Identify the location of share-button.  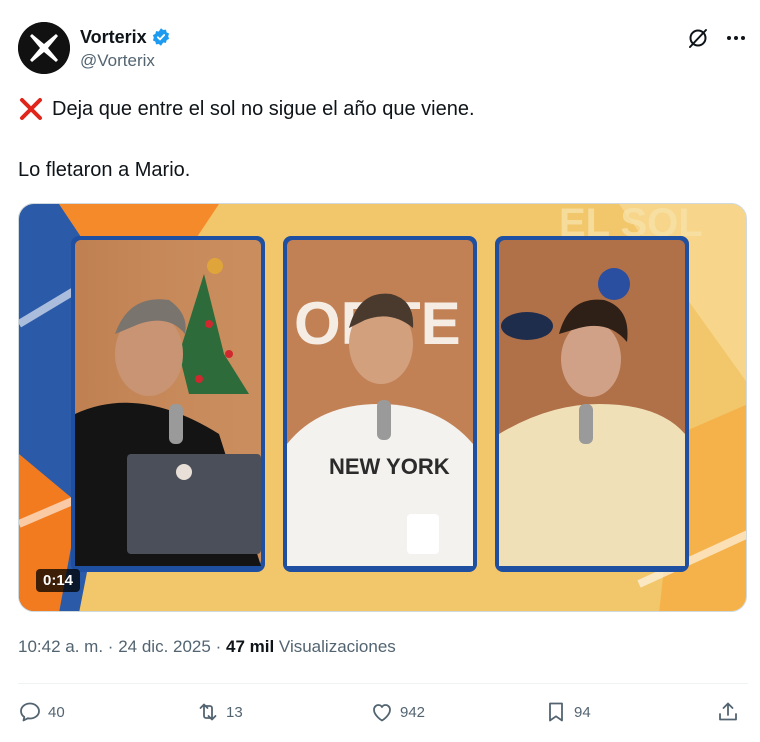
(728, 712).